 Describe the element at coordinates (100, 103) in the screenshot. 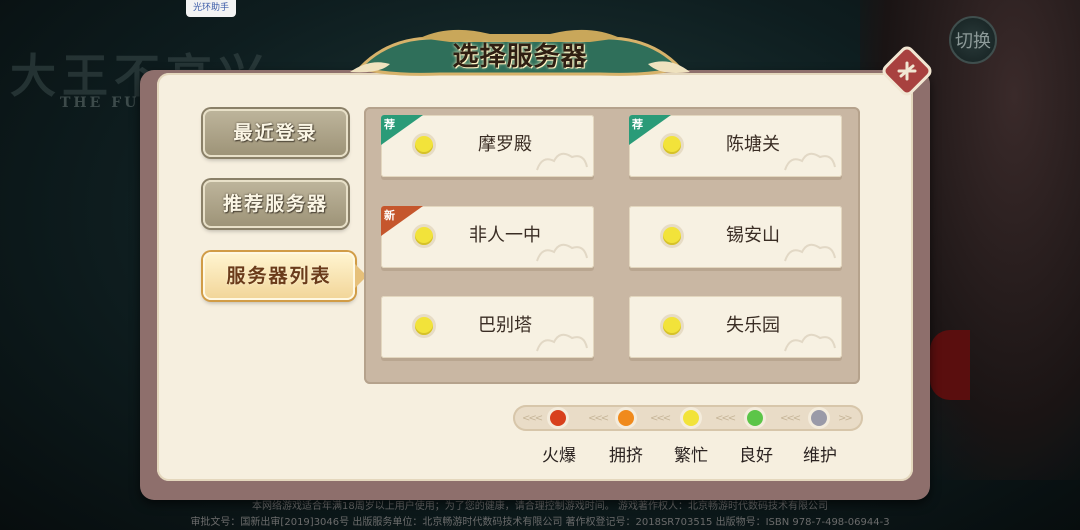

I see `background-logo-subtitle: THE FU` at that location.